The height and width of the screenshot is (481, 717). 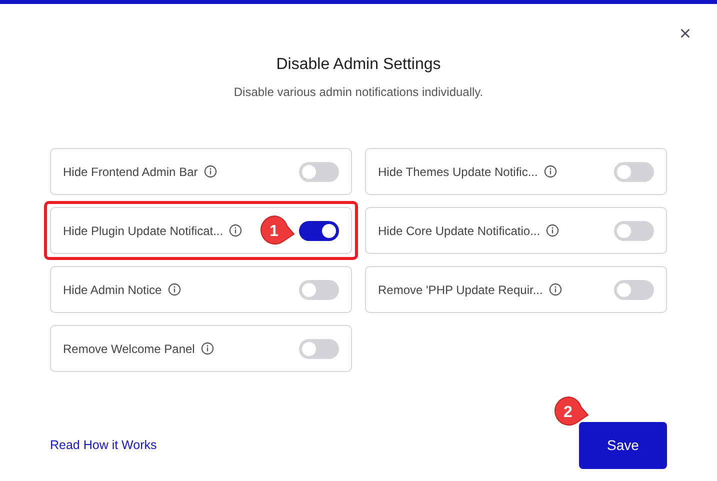 What do you see at coordinates (623, 446) in the screenshot?
I see `save-button: Save` at bounding box center [623, 446].